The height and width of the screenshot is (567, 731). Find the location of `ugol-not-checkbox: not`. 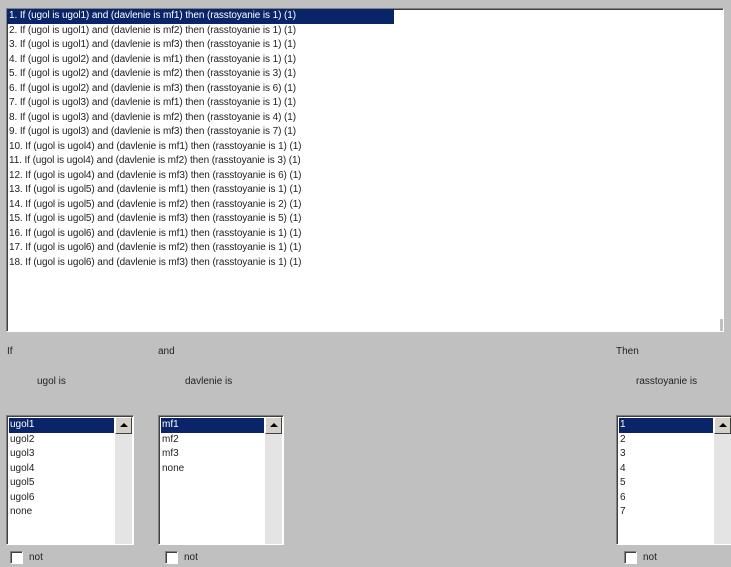

ugol-not-checkbox: not is located at coordinates (40, 559).